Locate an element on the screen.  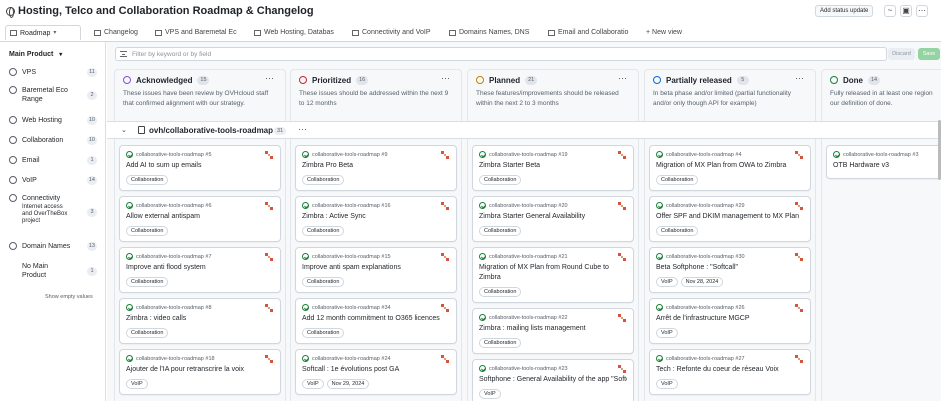
sidebar-item-collaboration: Collaboration 10 is located at coordinates (53, 141).